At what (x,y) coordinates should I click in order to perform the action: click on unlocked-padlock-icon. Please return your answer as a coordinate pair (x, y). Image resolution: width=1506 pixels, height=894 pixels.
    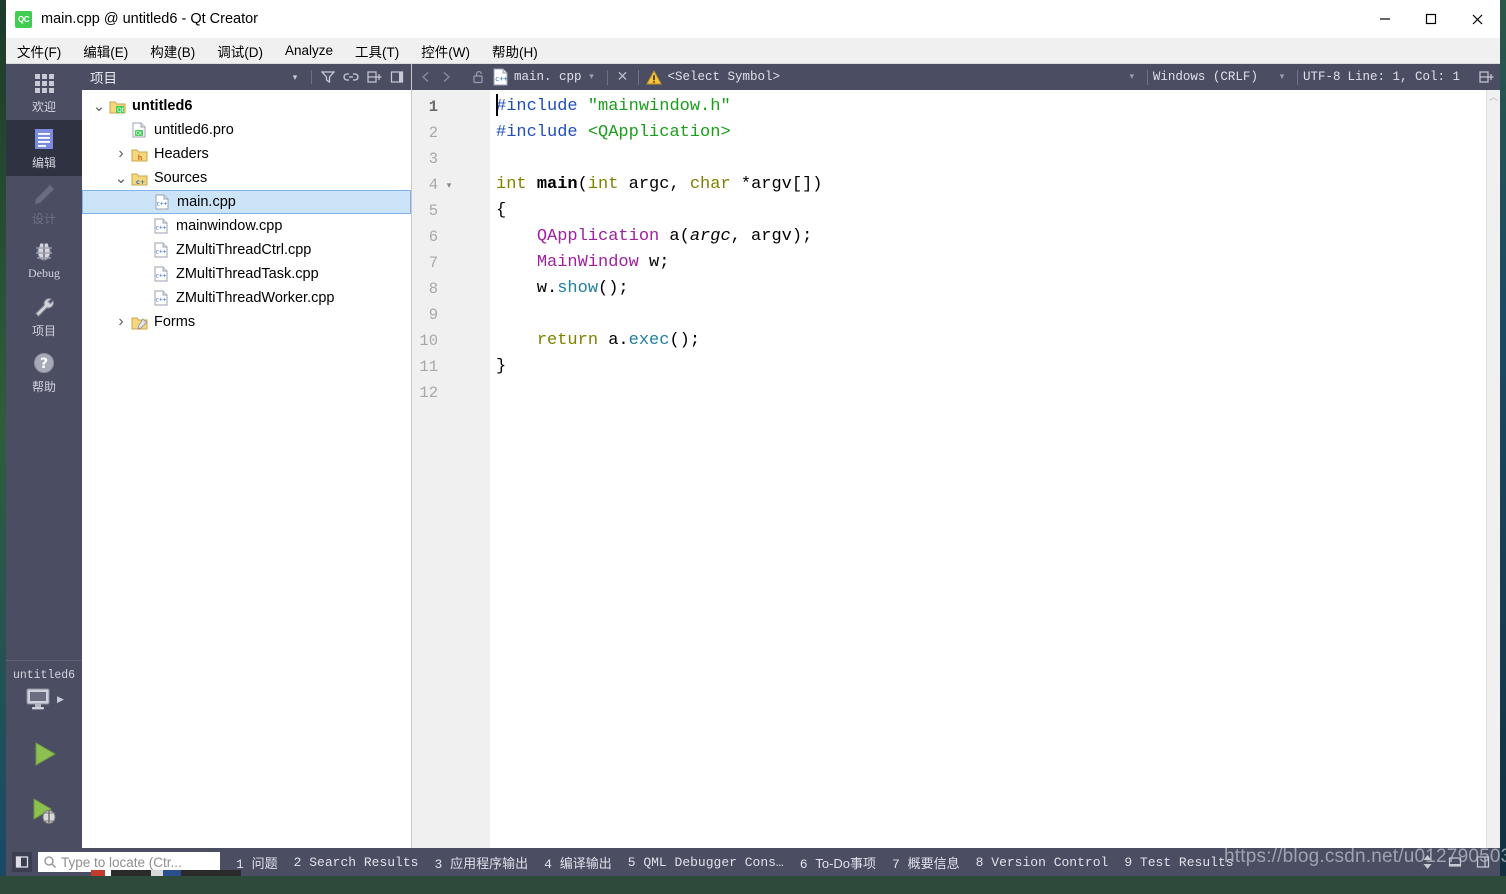
    Looking at the image, I should click on (478, 77).